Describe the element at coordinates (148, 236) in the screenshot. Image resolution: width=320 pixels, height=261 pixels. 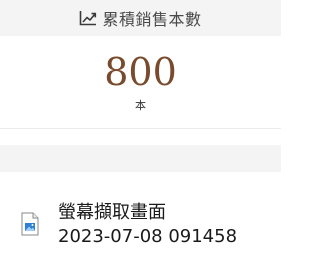
I see `file-name-line-2: 2023-07-08 091458` at that location.